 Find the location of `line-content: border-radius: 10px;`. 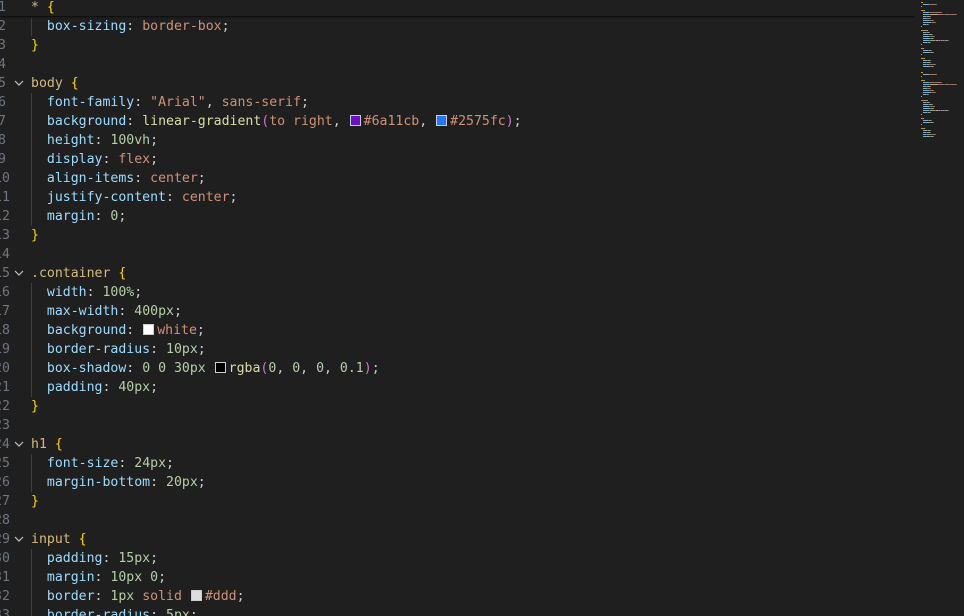

line-content: border-radius: 10px; is located at coordinates (118, 349).